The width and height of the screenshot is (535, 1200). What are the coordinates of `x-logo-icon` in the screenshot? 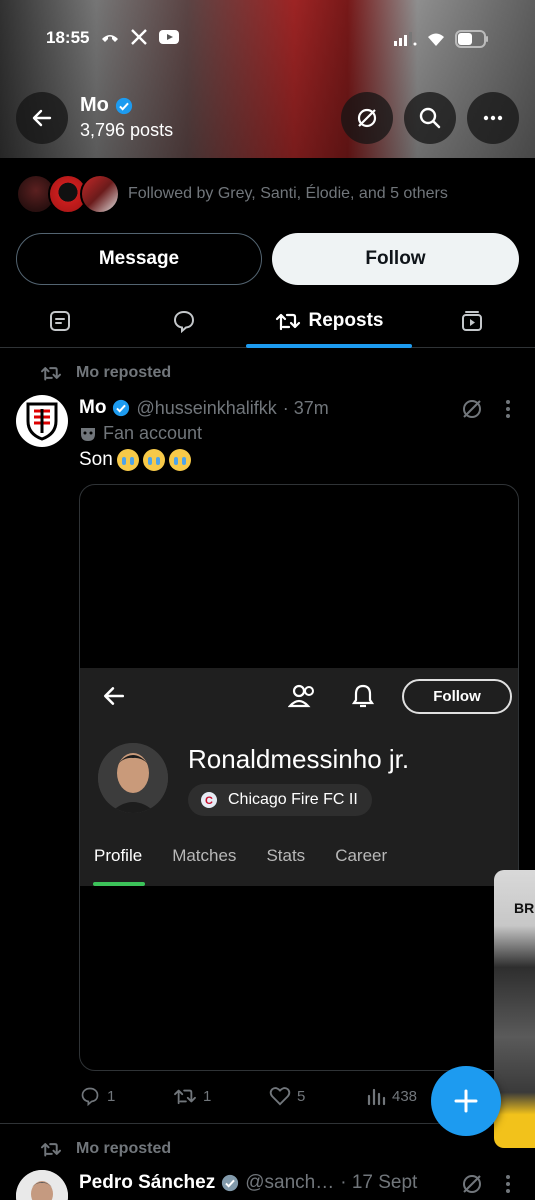 It's located at (139, 37).